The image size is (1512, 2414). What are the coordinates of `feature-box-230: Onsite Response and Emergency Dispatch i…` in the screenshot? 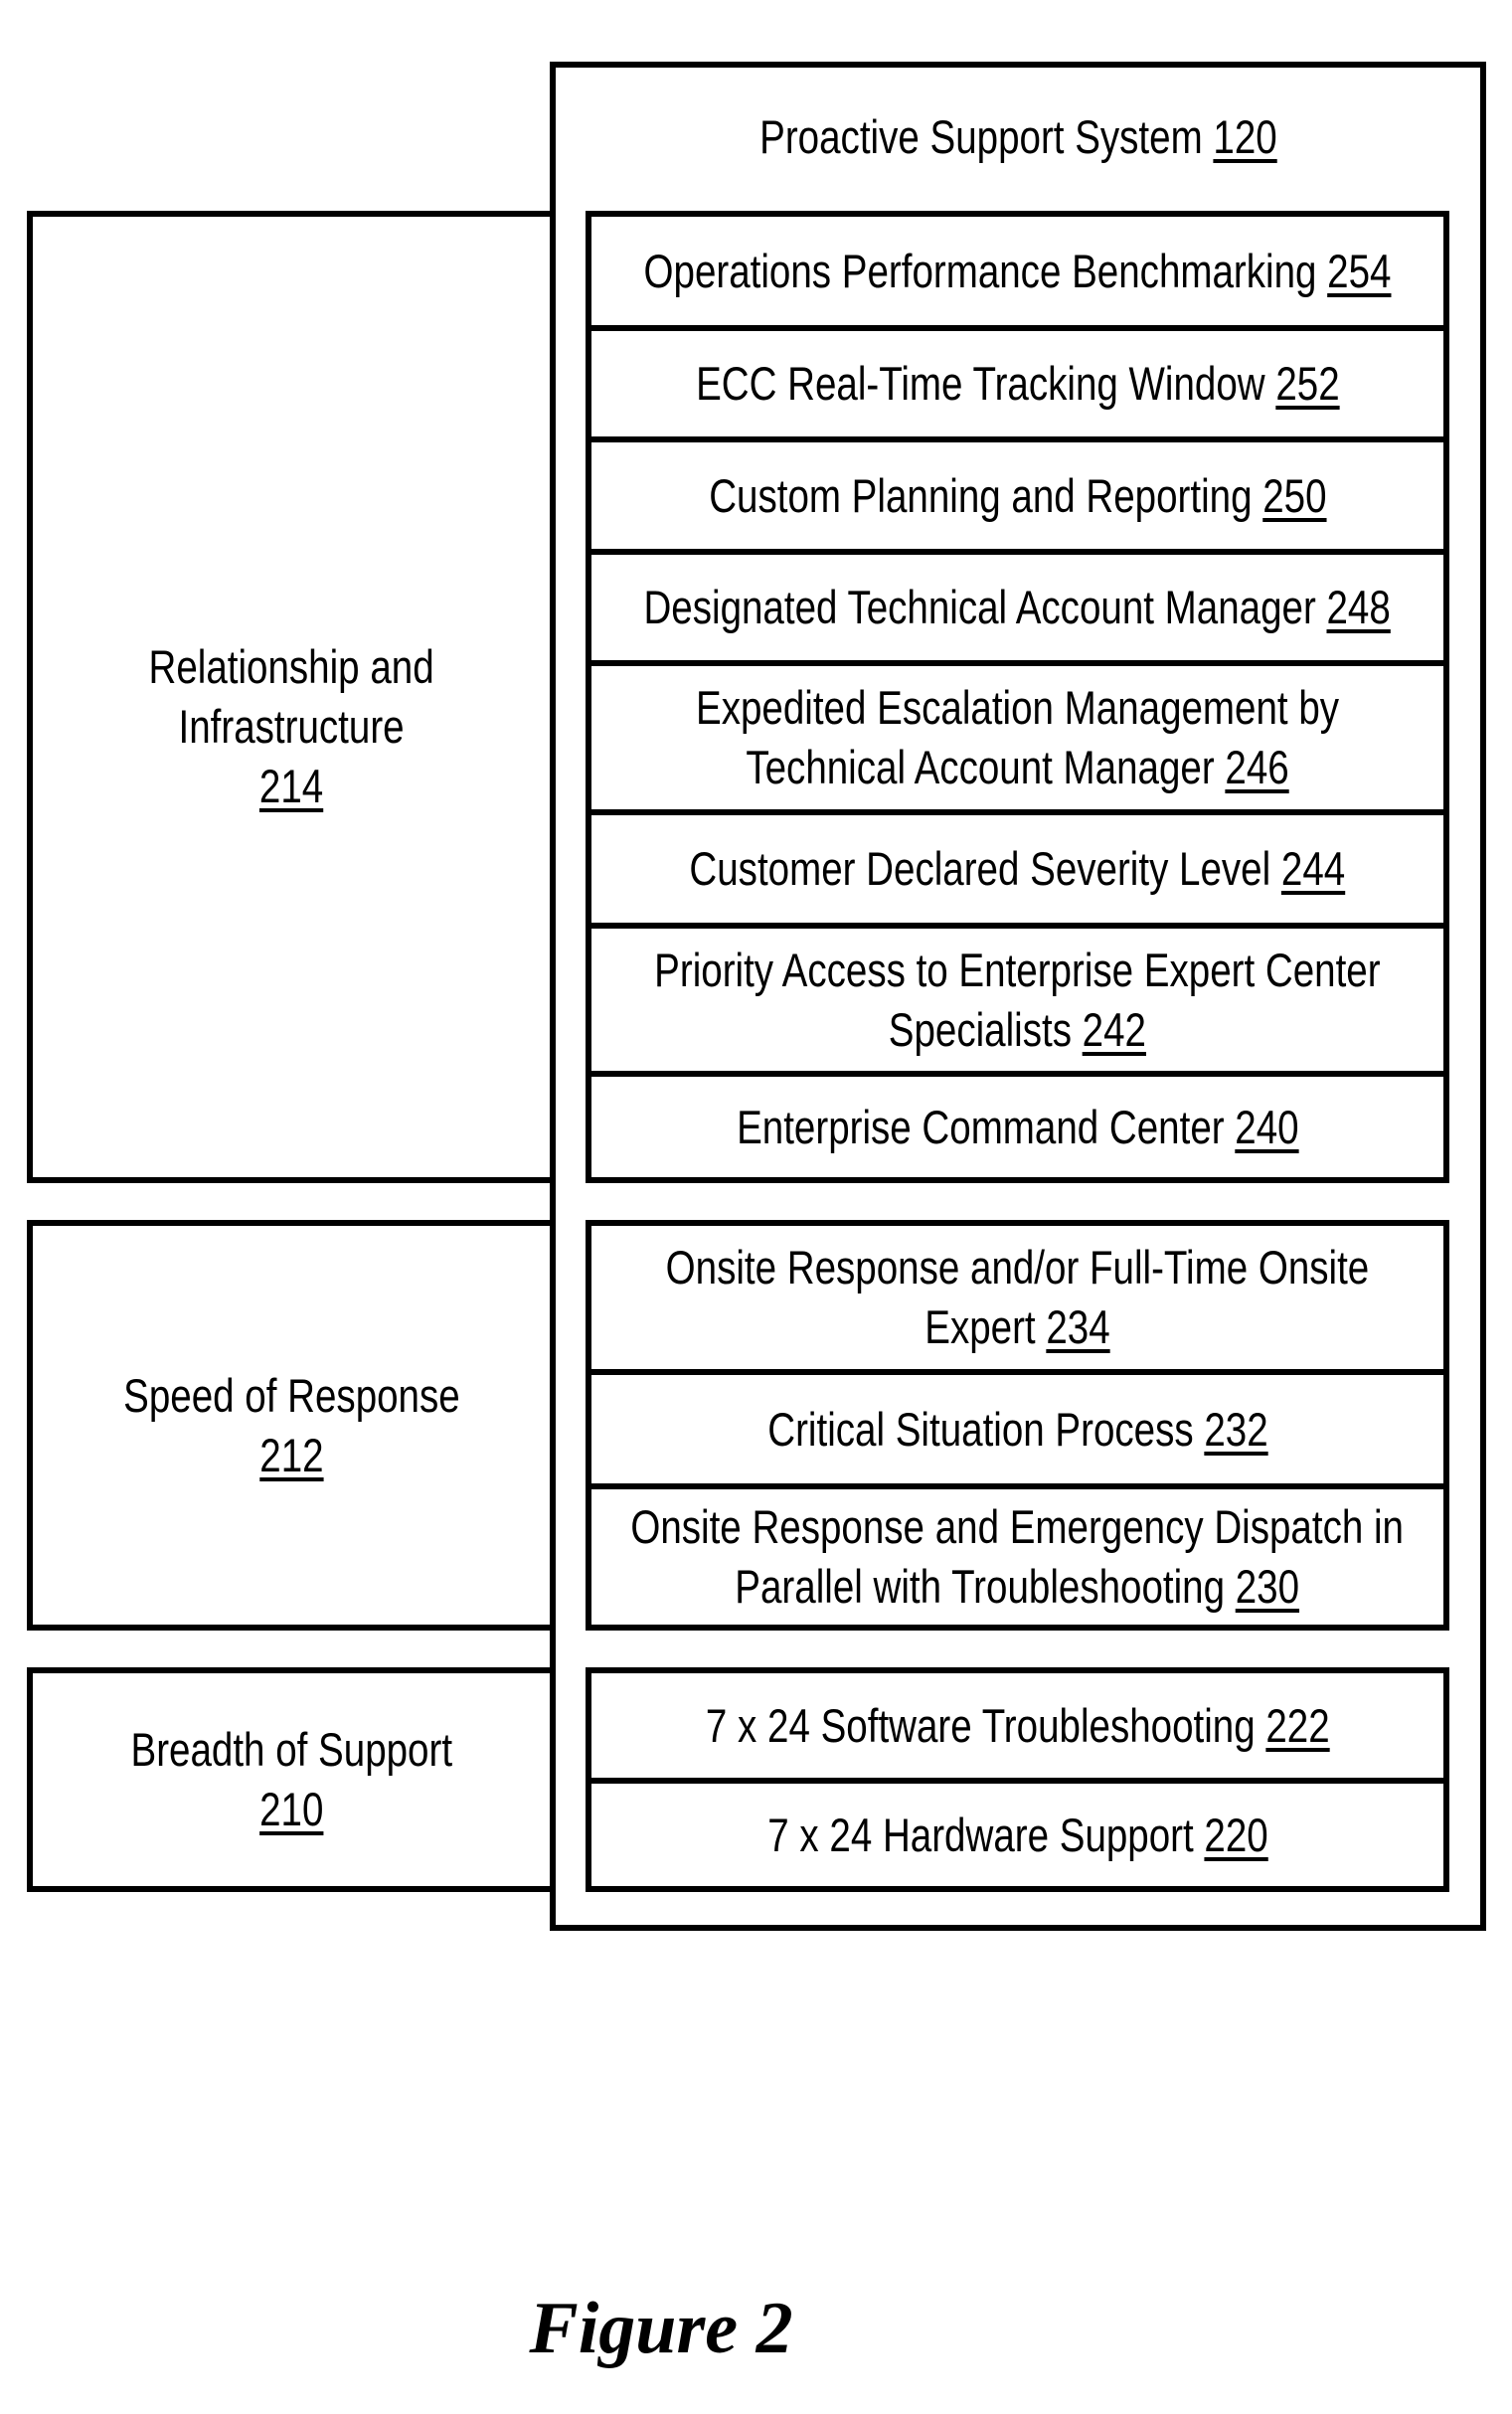 It's located at (1017, 1557).